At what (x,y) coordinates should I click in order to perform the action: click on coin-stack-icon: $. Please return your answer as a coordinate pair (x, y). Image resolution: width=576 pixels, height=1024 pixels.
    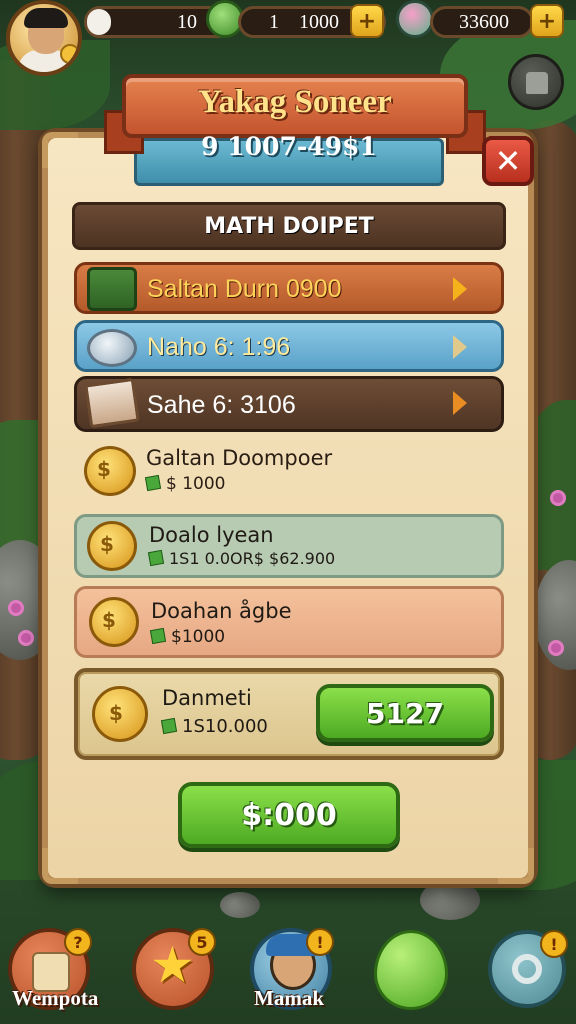
    Looking at the image, I should click on (110, 471).